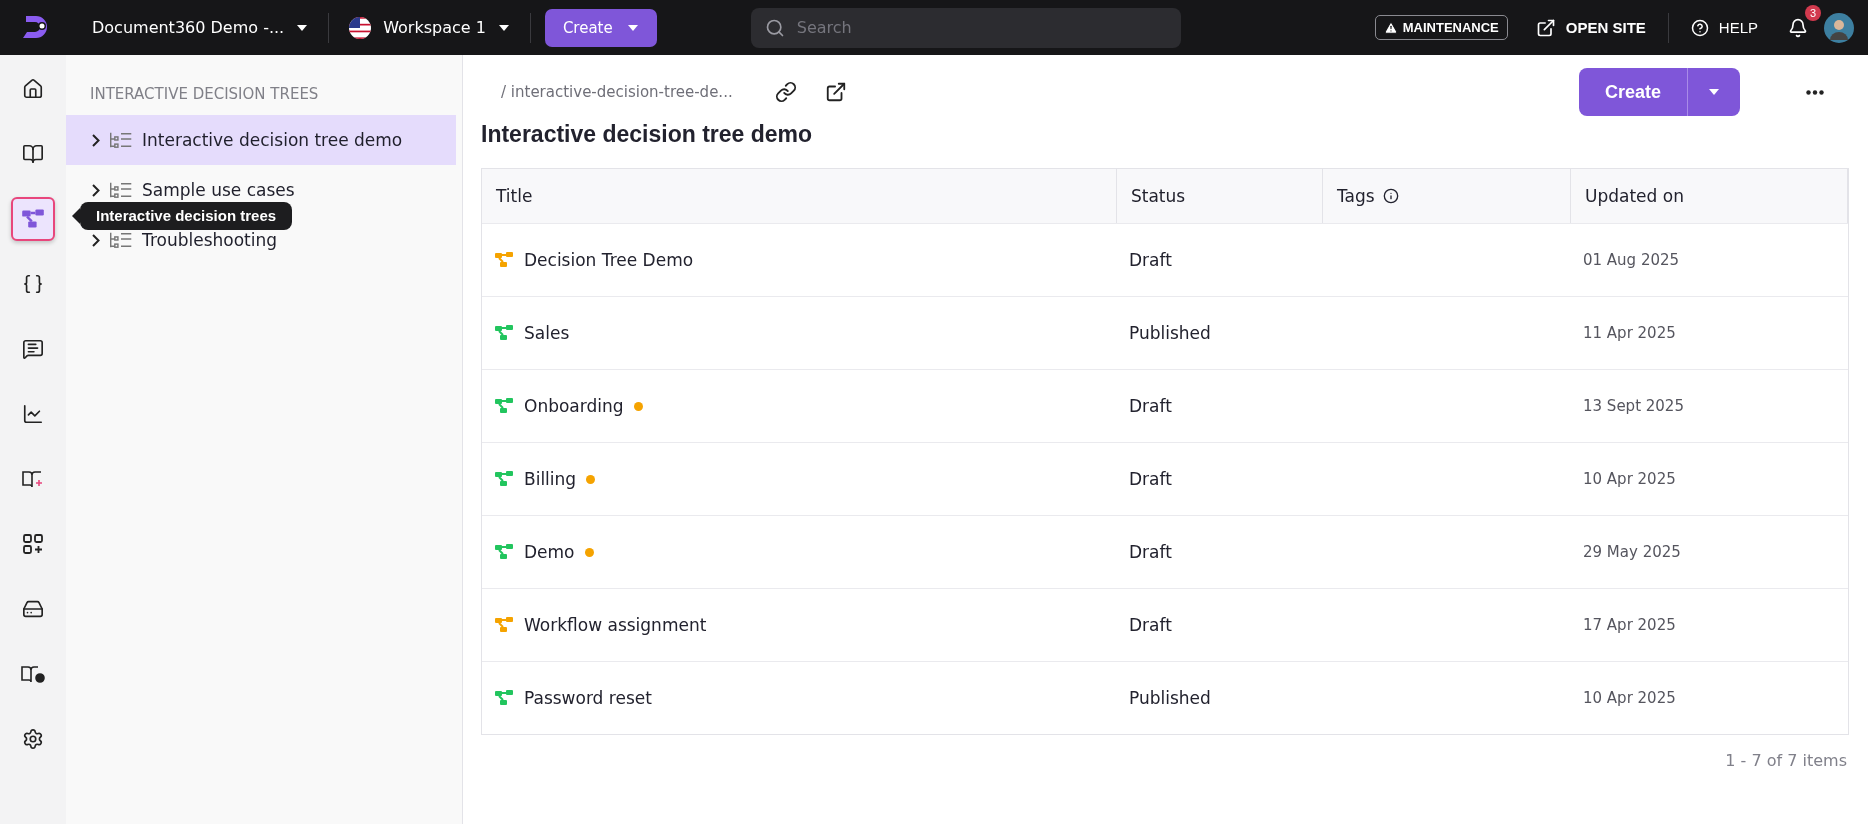 The height and width of the screenshot is (824, 1868). What do you see at coordinates (218, 190) in the screenshot?
I see `tree-item-label: Sample use cases` at bounding box center [218, 190].